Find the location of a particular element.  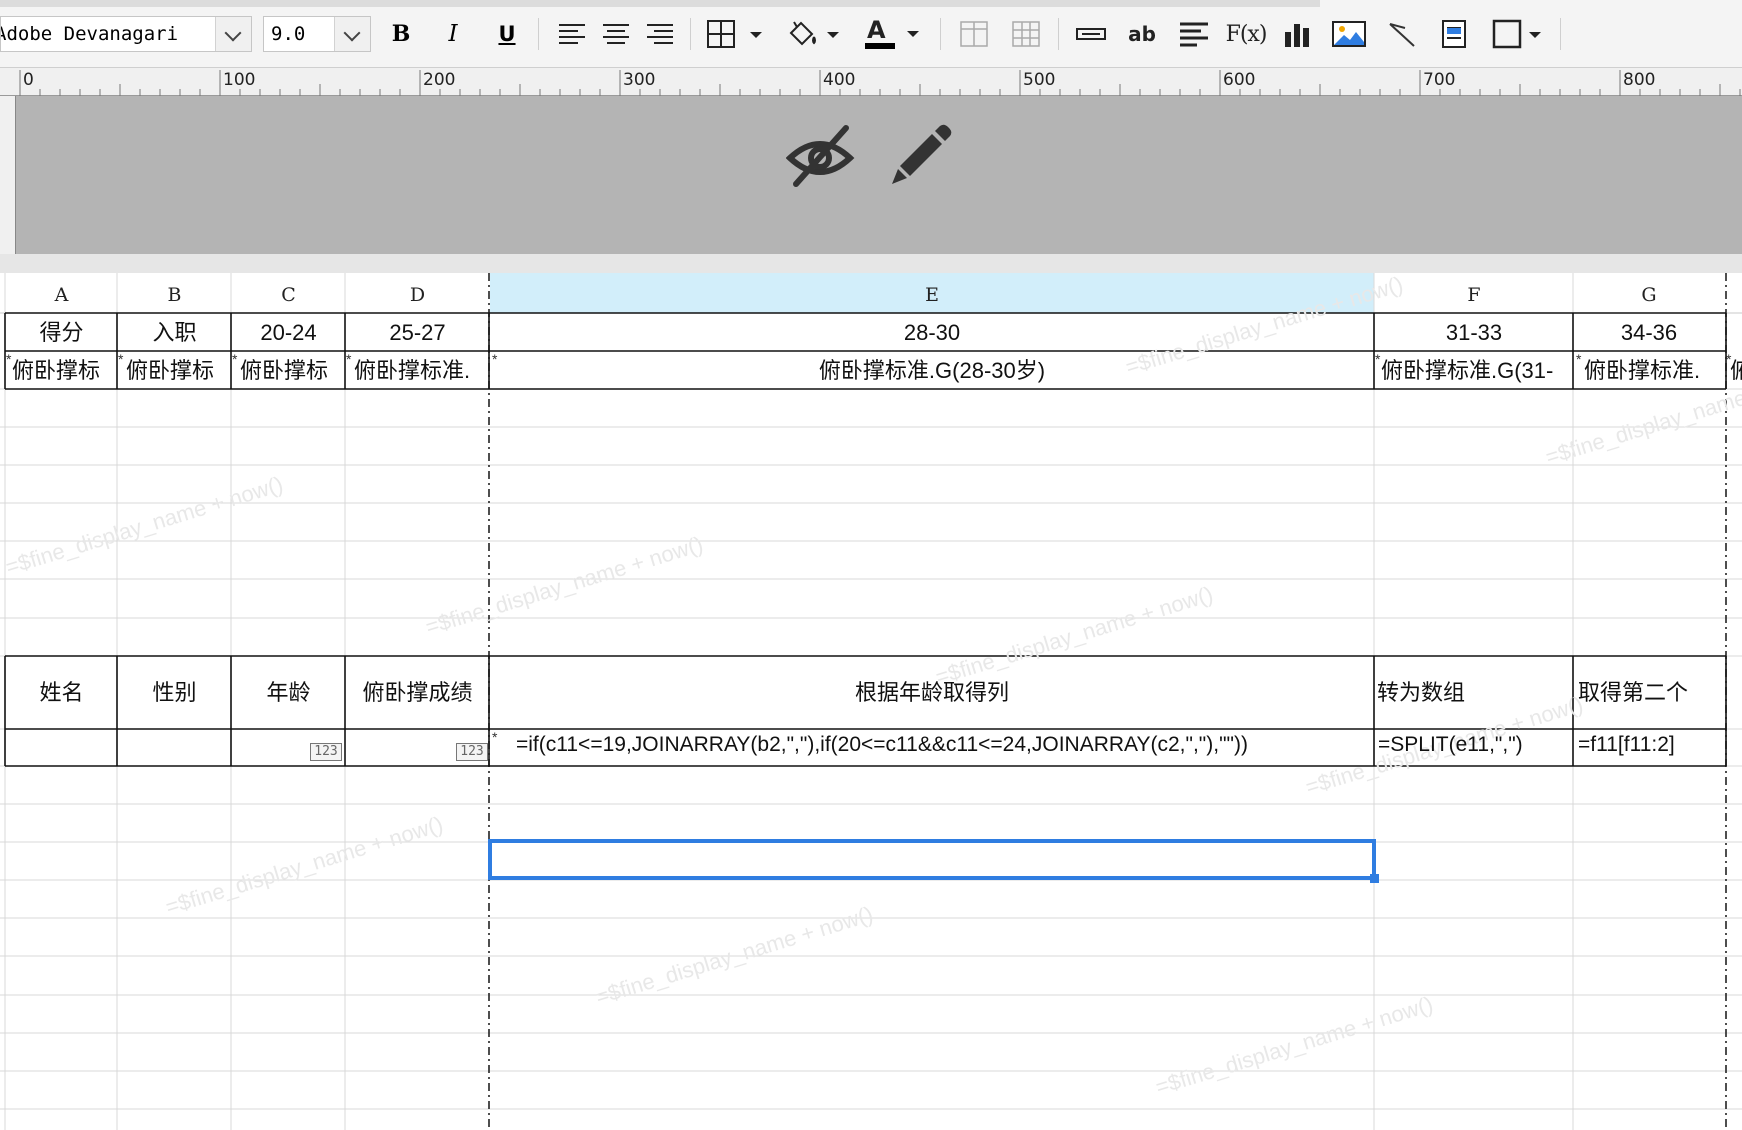

eye-slash-icon is located at coordinates (821, 157).